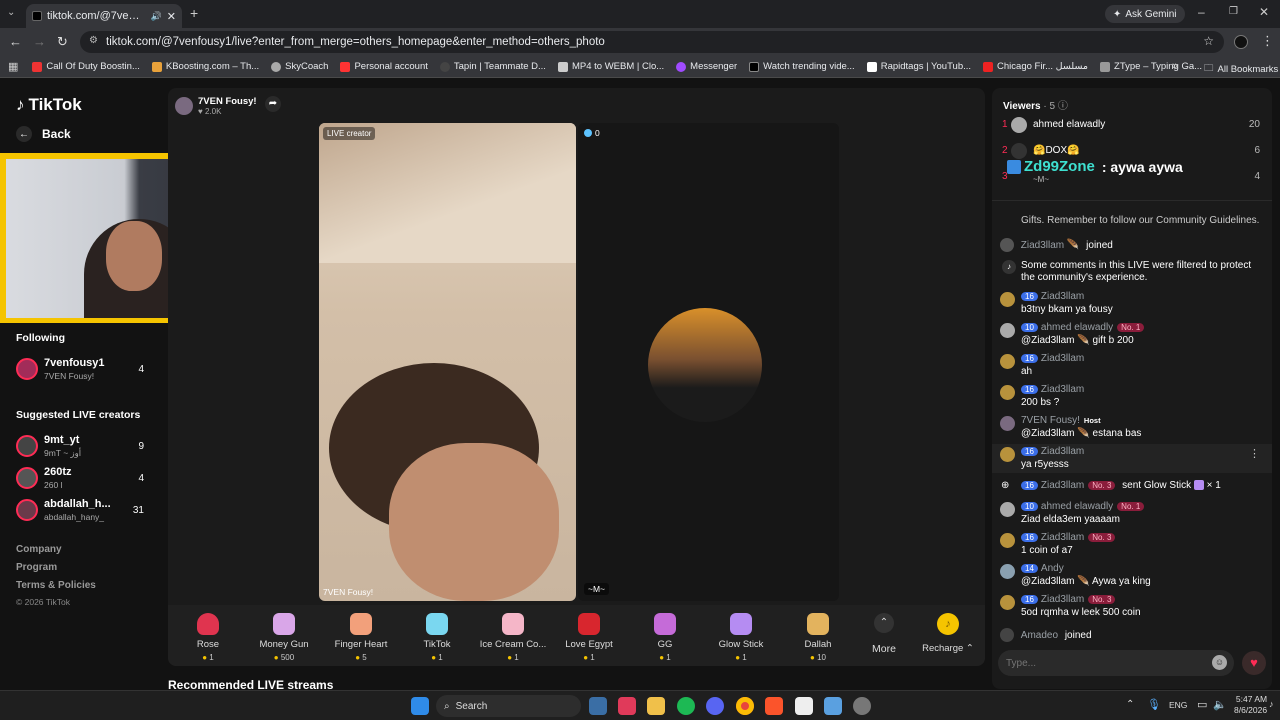 The image size is (1280, 720). Describe the element at coordinates (437, 637) in the screenshot. I see `gift-tiktok: TikTok ● 1` at that location.